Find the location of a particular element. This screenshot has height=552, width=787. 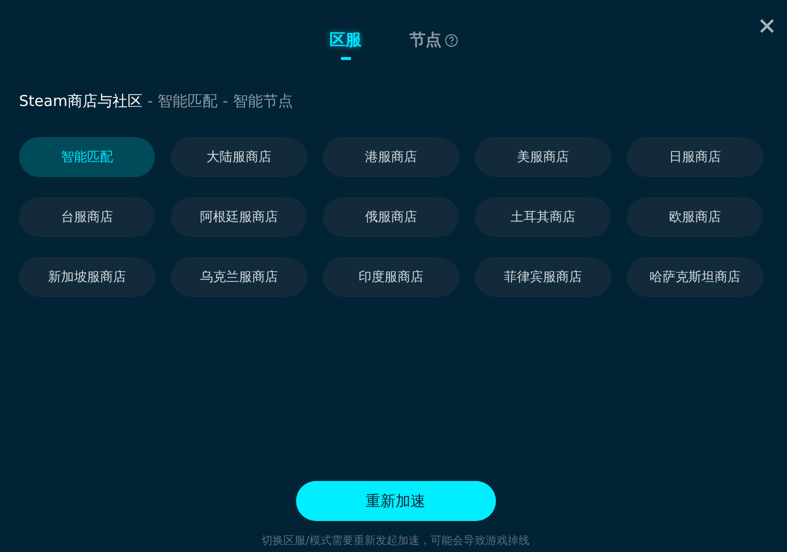

region-option: 菲律宾服商店 is located at coordinates (543, 277).